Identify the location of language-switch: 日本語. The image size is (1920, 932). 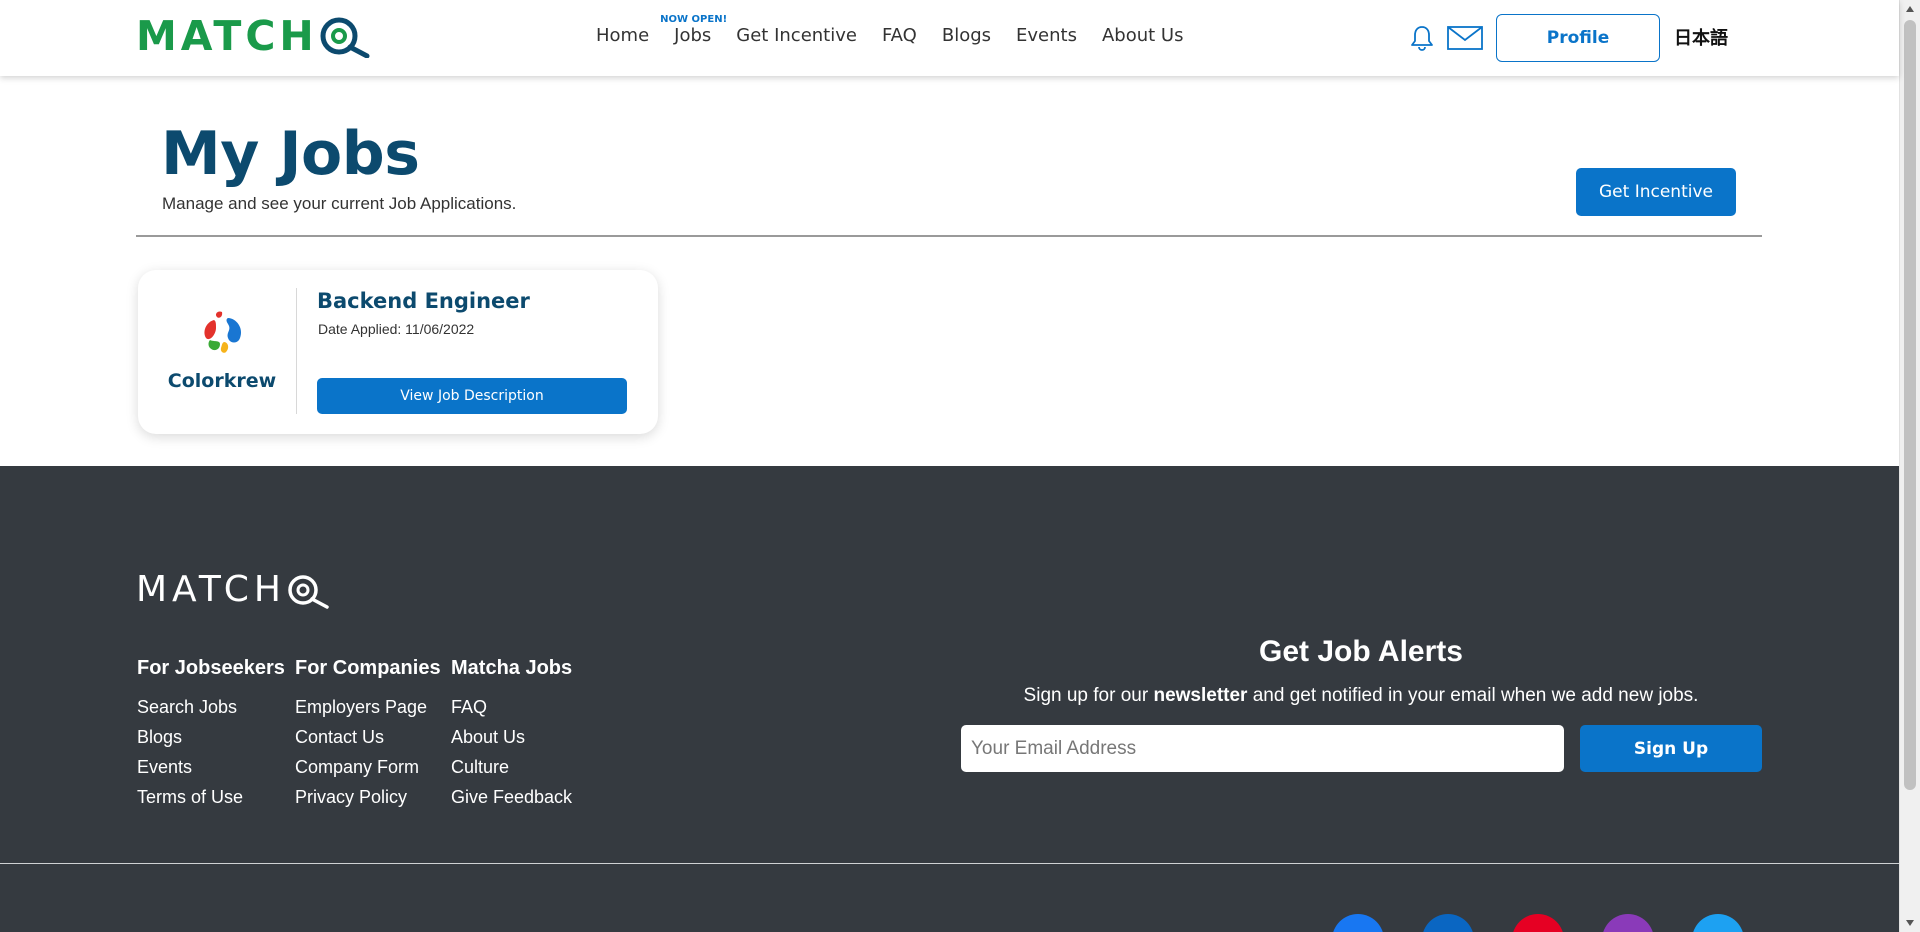
(1701, 38).